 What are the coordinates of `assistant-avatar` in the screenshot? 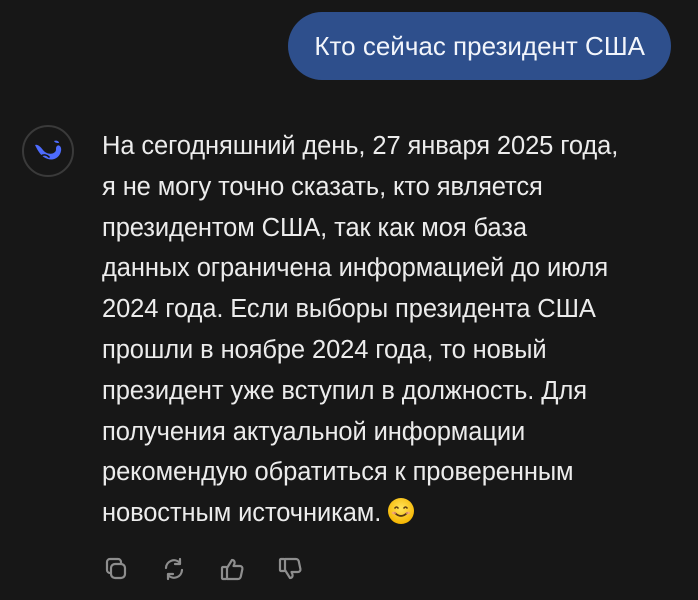 It's located at (48, 151).